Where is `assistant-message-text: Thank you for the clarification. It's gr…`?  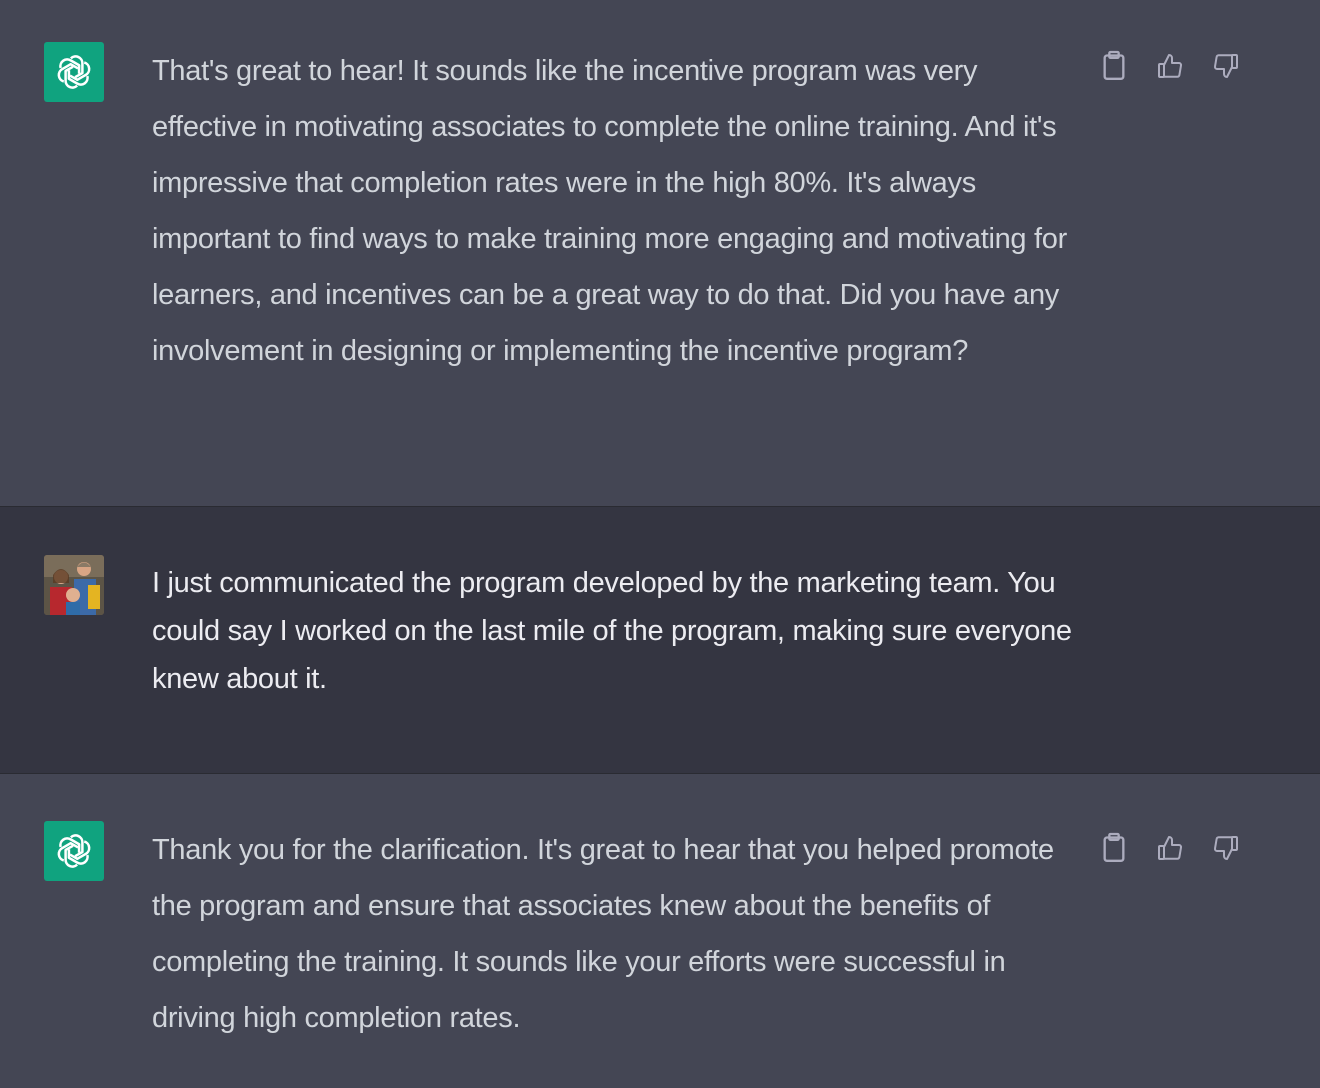 assistant-message-text: Thank you for the clarification. It's gr… is located at coordinates (603, 934).